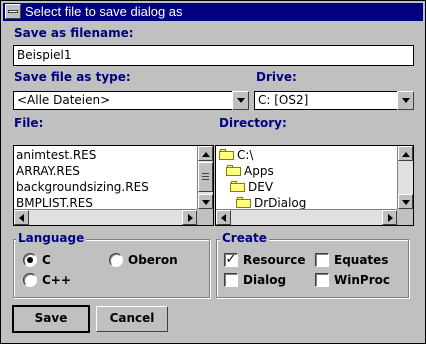  I want to click on filetype-dropdown-button, so click(240, 100).